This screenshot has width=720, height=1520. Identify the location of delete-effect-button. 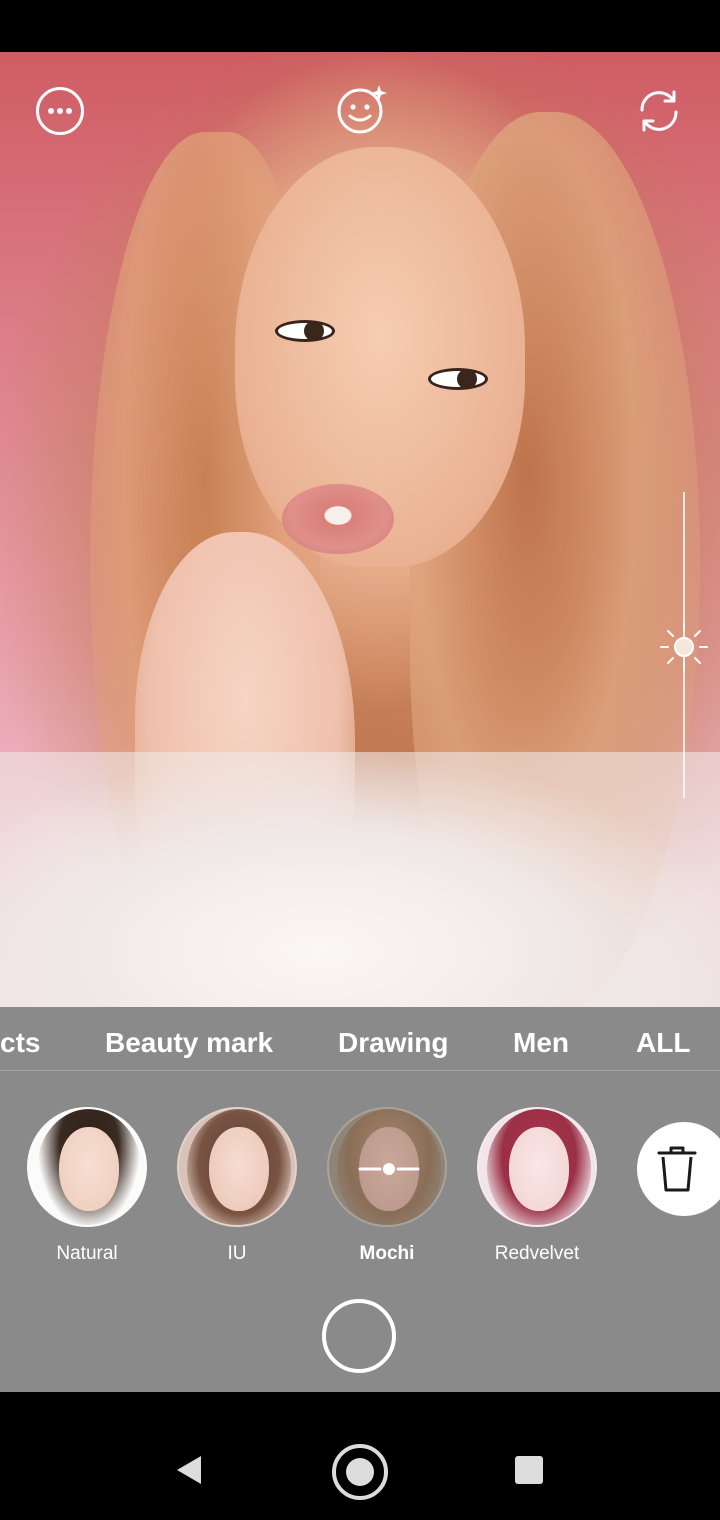
(678, 1169).